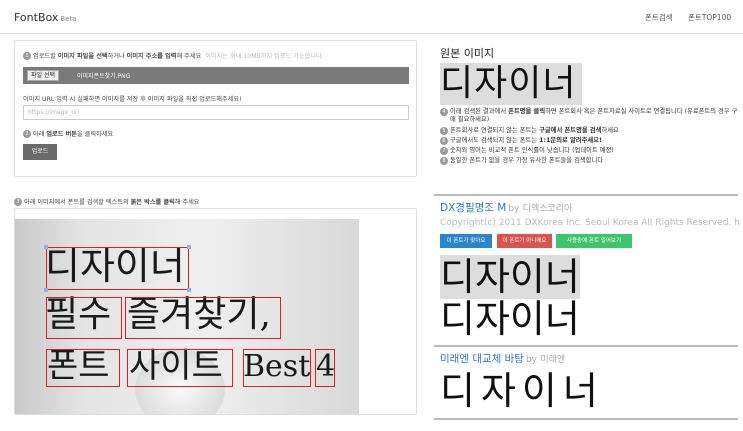 The image size is (743, 431). I want to click on tip-badge: 5, so click(444, 130).